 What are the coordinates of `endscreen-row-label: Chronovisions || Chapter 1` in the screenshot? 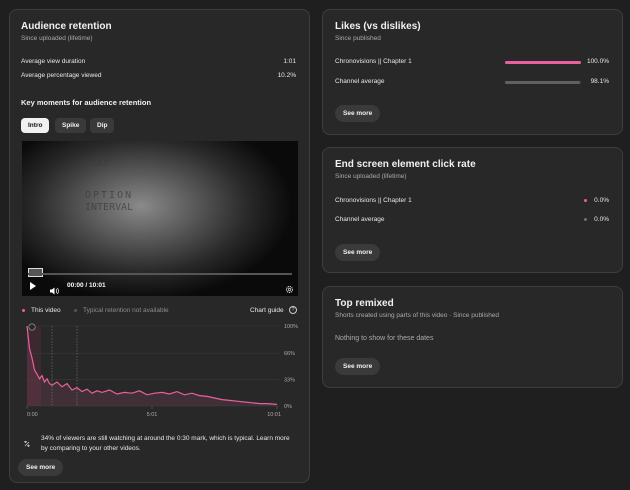 It's located at (373, 200).